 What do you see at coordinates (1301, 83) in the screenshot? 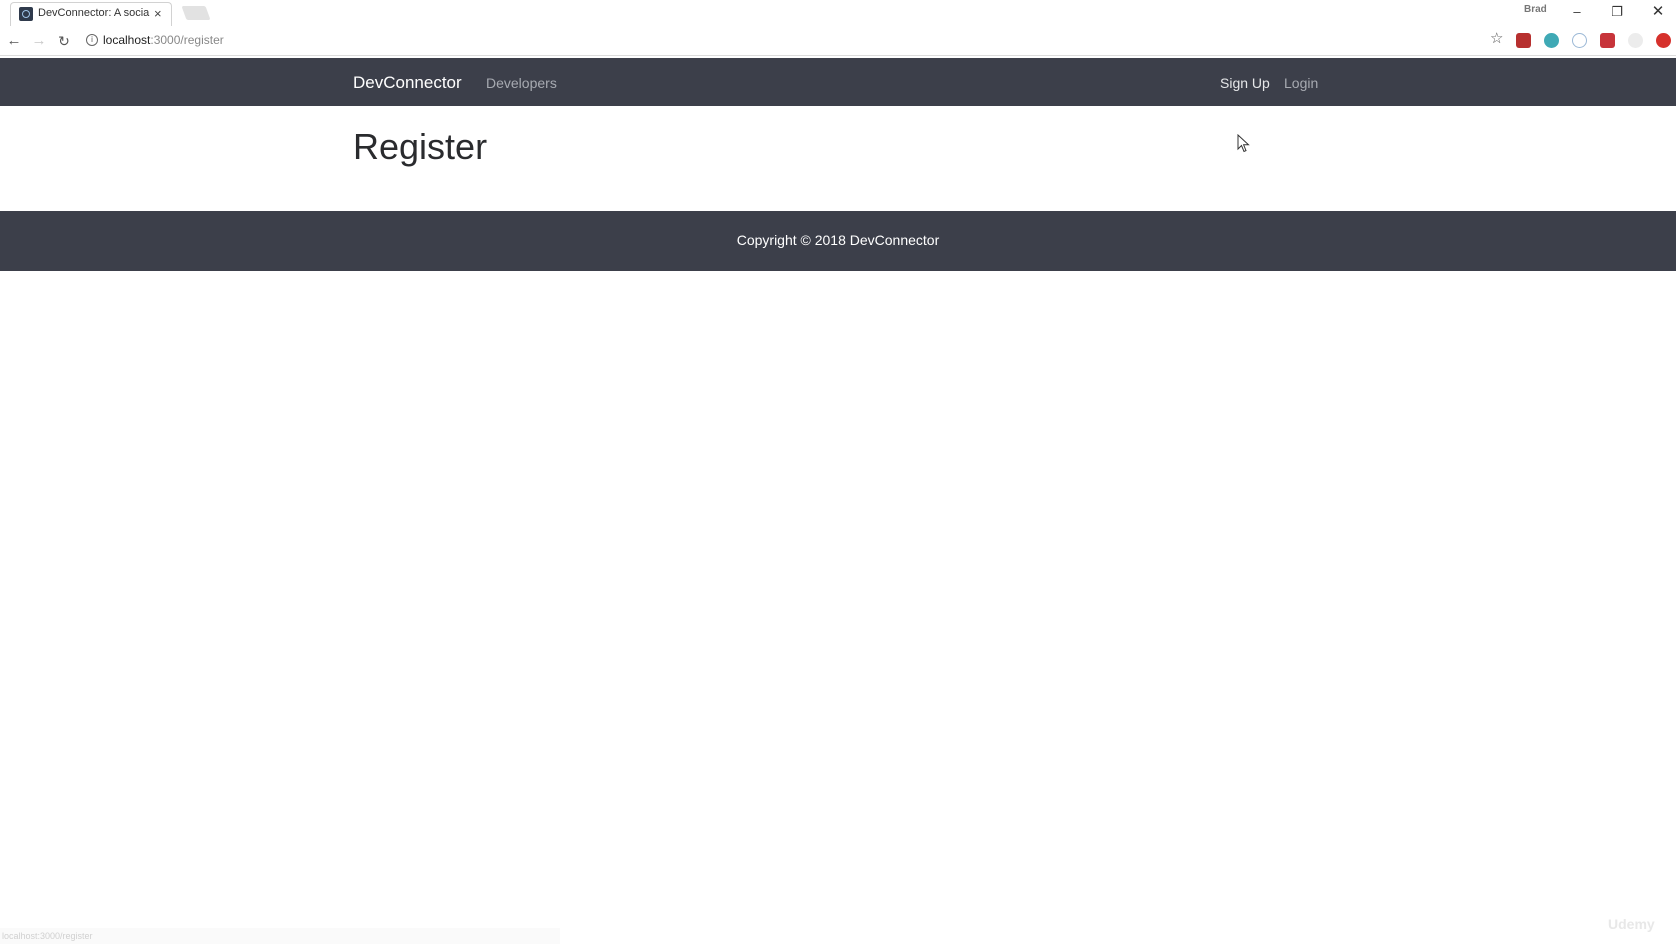
I see `nav-link-login: Login` at bounding box center [1301, 83].